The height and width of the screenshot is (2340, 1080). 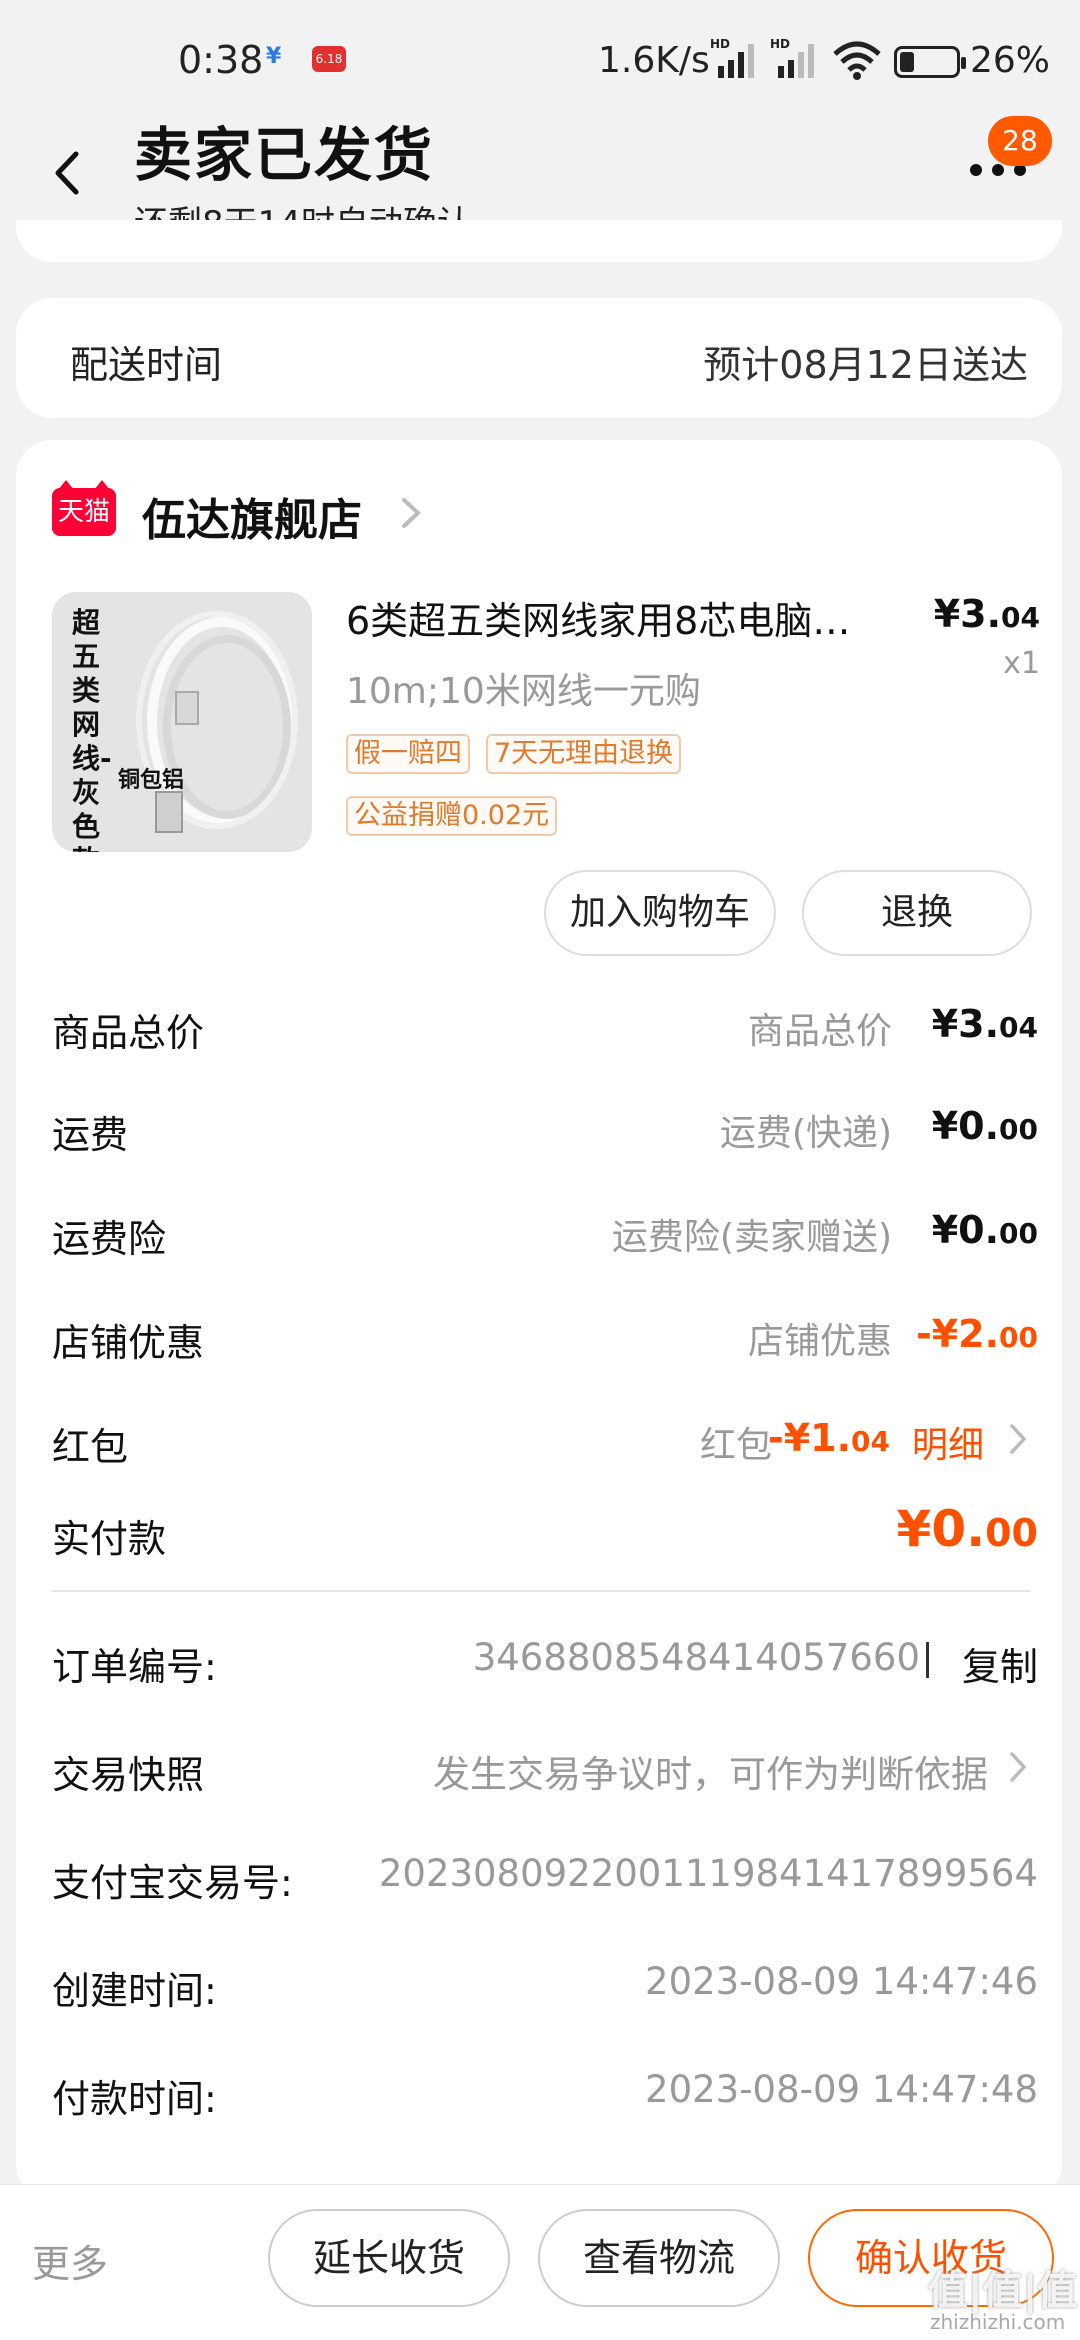 What do you see at coordinates (274, 56) in the screenshot?
I see `notification-app-icon: ¥` at bounding box center [274, 56].